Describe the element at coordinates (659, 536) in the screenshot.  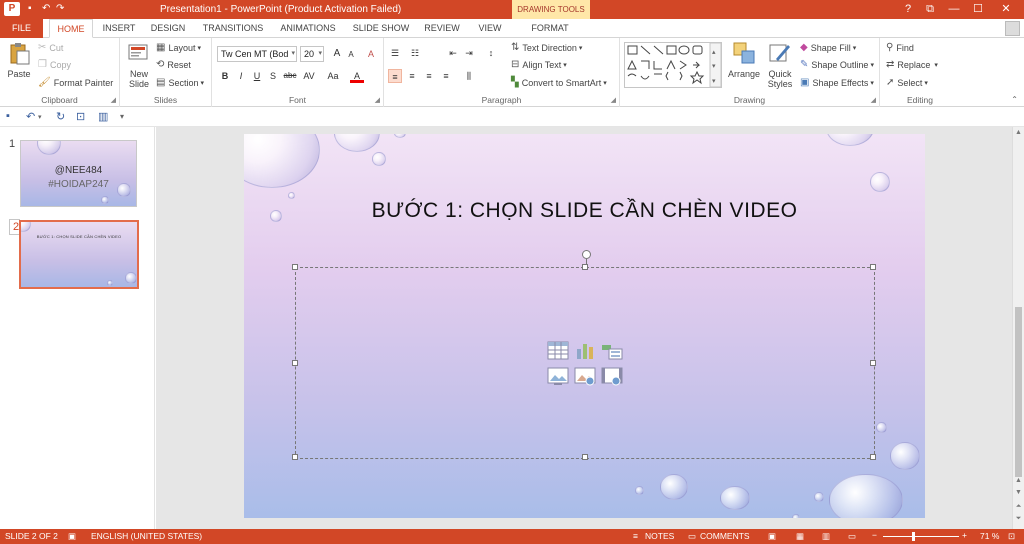
I see `notes-button: NOTES` at that location.